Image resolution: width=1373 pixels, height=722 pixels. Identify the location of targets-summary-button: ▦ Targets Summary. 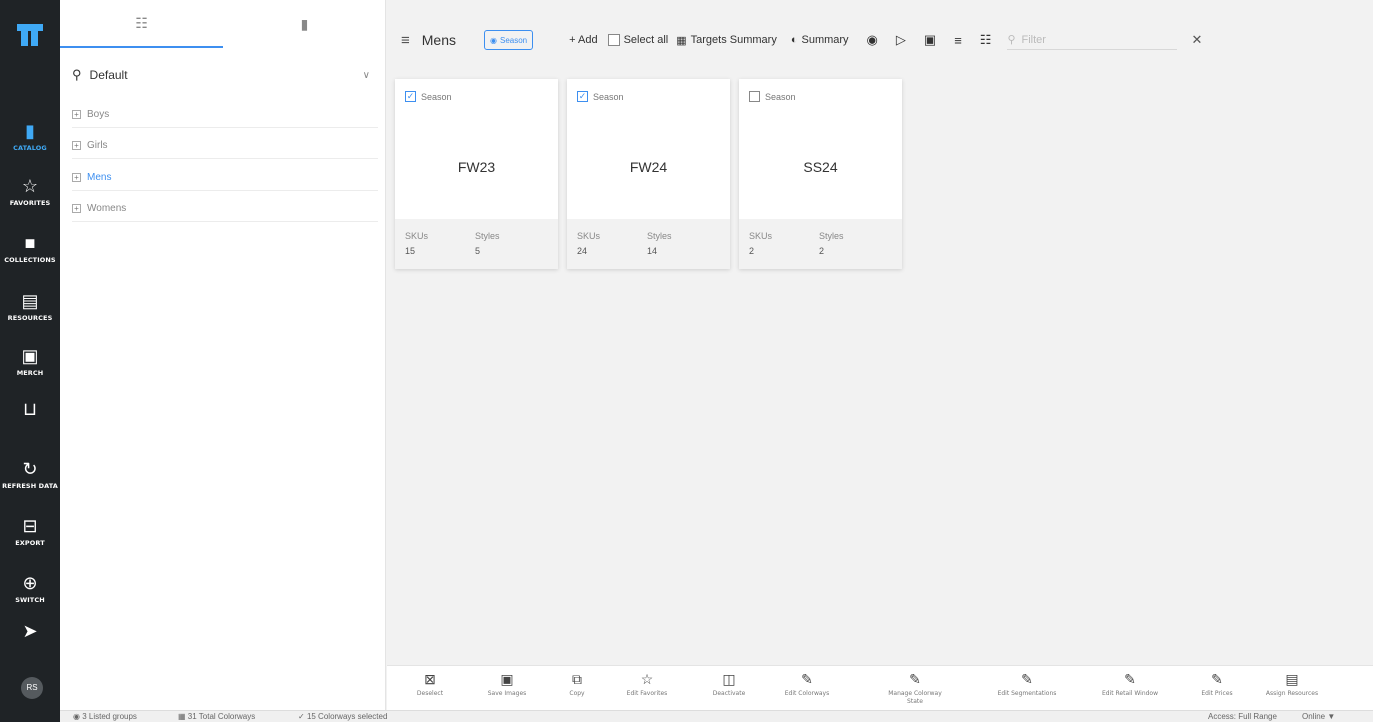
(726, 40).